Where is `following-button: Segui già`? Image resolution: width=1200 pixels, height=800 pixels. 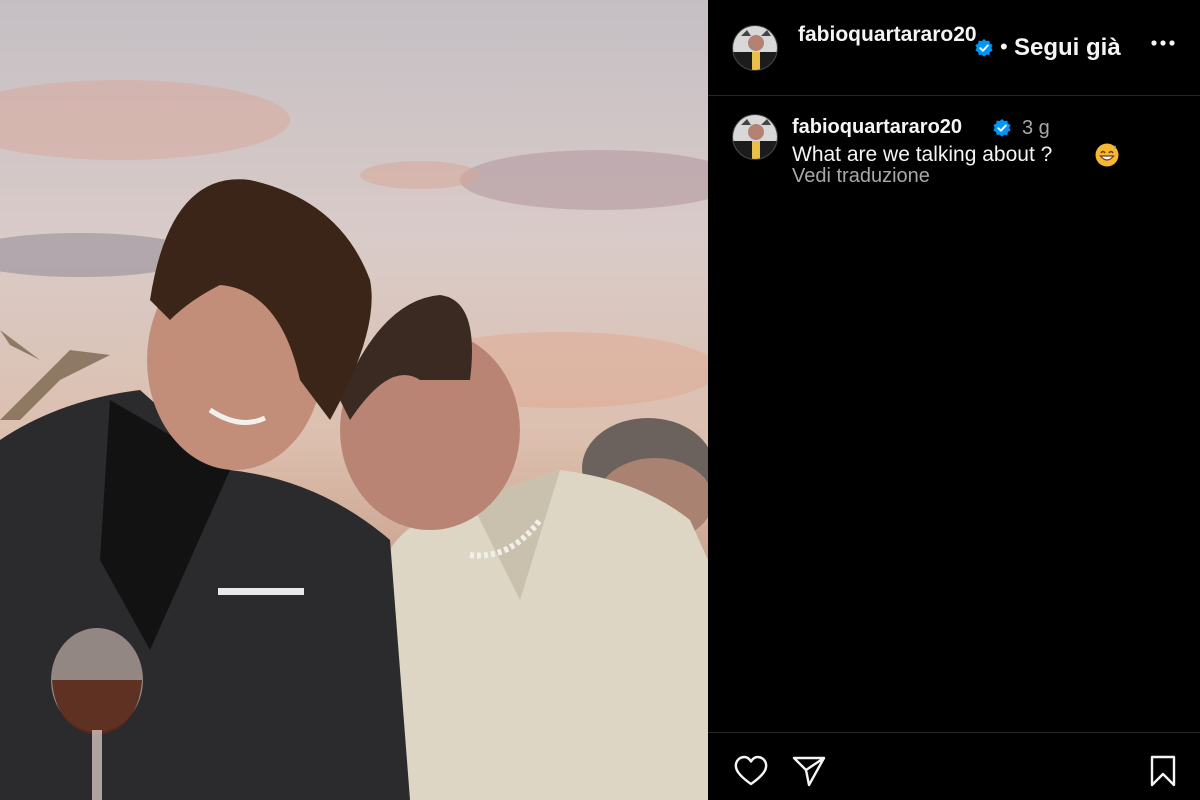 following-button: Segui già is located at coordinates (1067, 48).